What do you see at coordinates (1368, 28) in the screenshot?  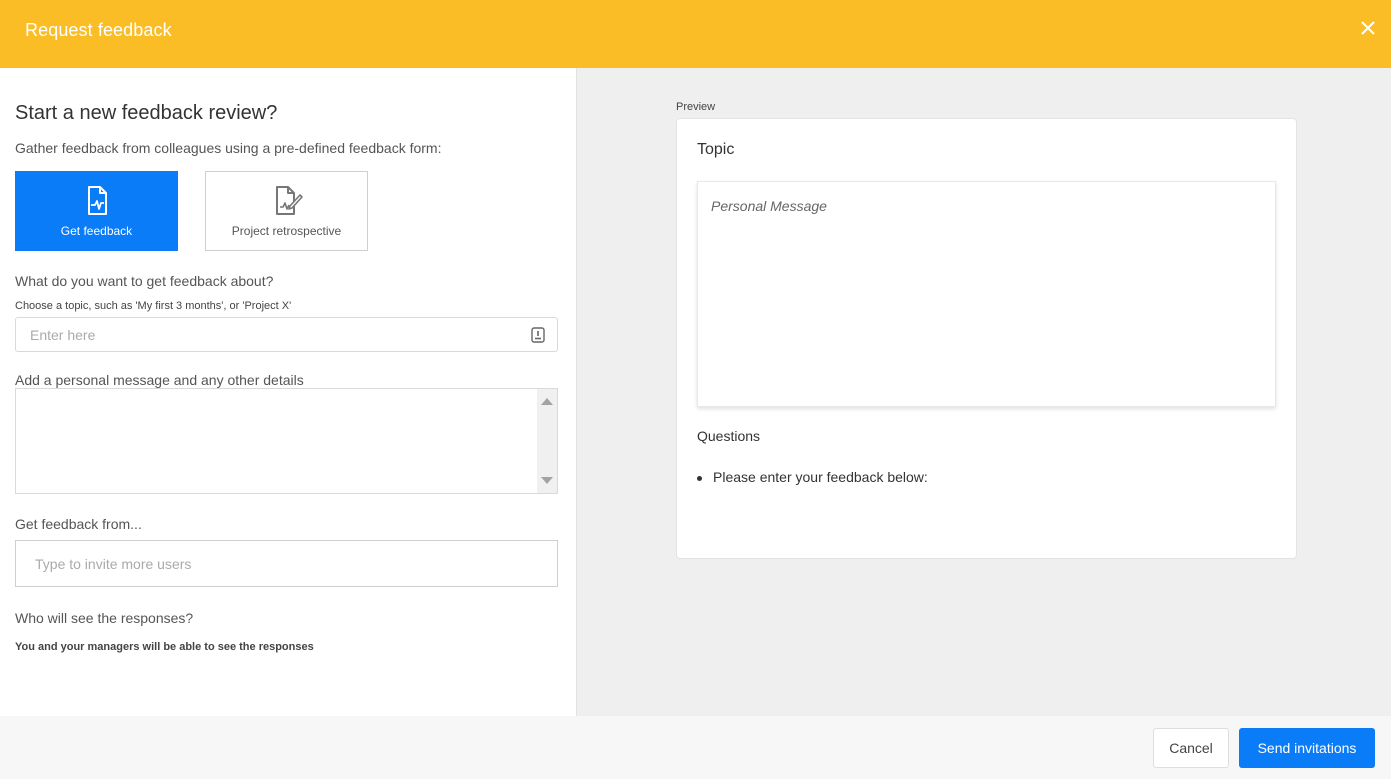 I see `close-icon` at bounding box center [1368, 28].